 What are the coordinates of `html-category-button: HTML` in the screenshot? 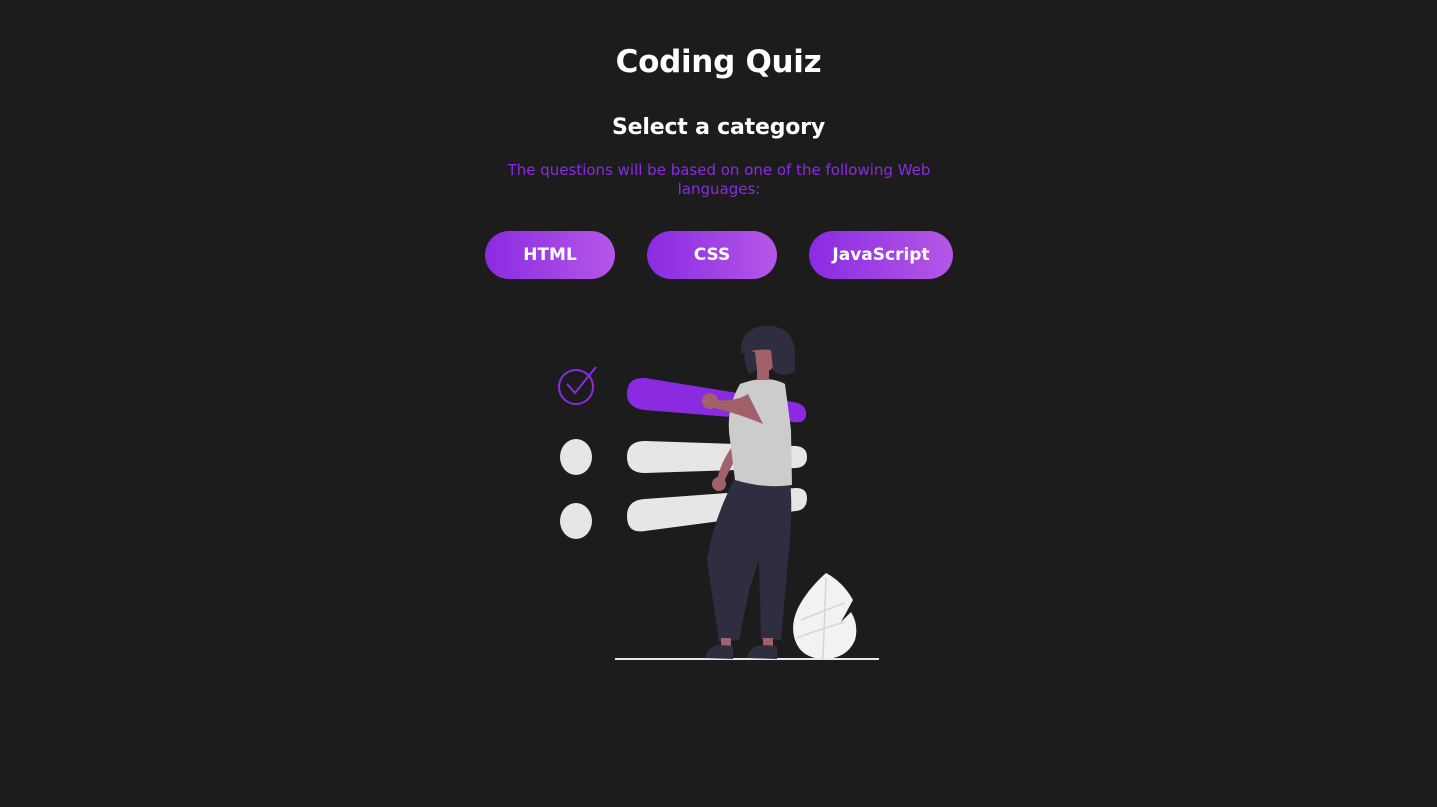 It's located at (550, 255).